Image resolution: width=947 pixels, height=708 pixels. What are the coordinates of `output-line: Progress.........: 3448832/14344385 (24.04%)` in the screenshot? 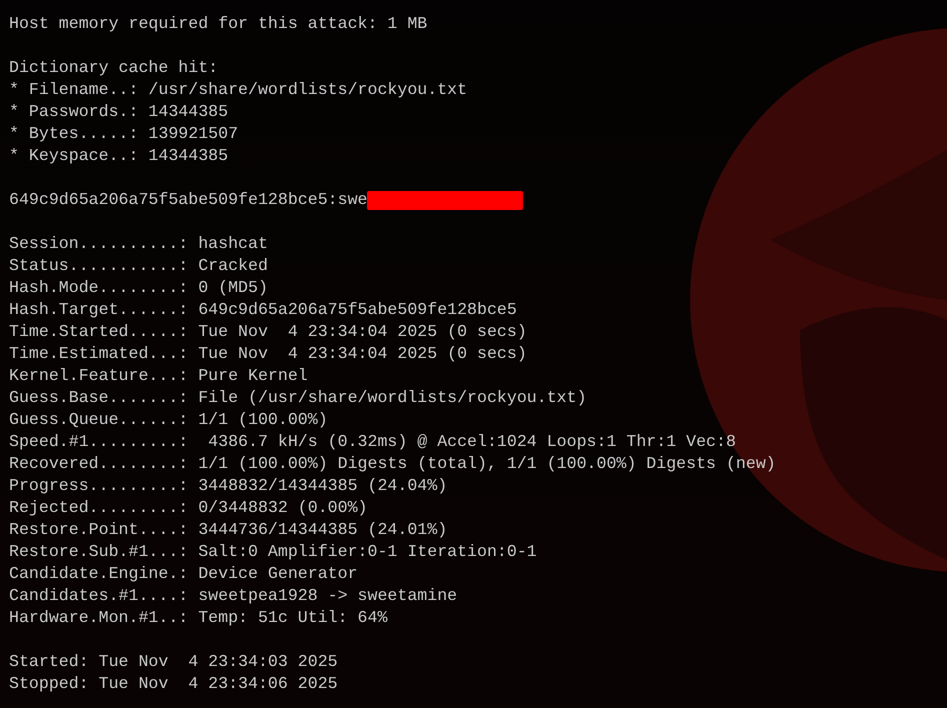 It's located at (228, 486).